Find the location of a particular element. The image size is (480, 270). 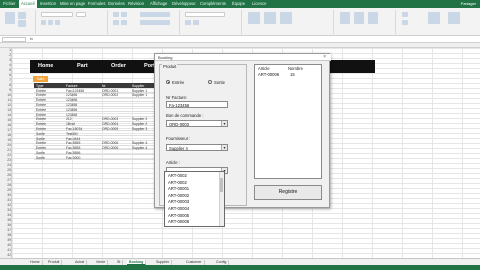

row-number: 38 is located at coordinates (6, 235).